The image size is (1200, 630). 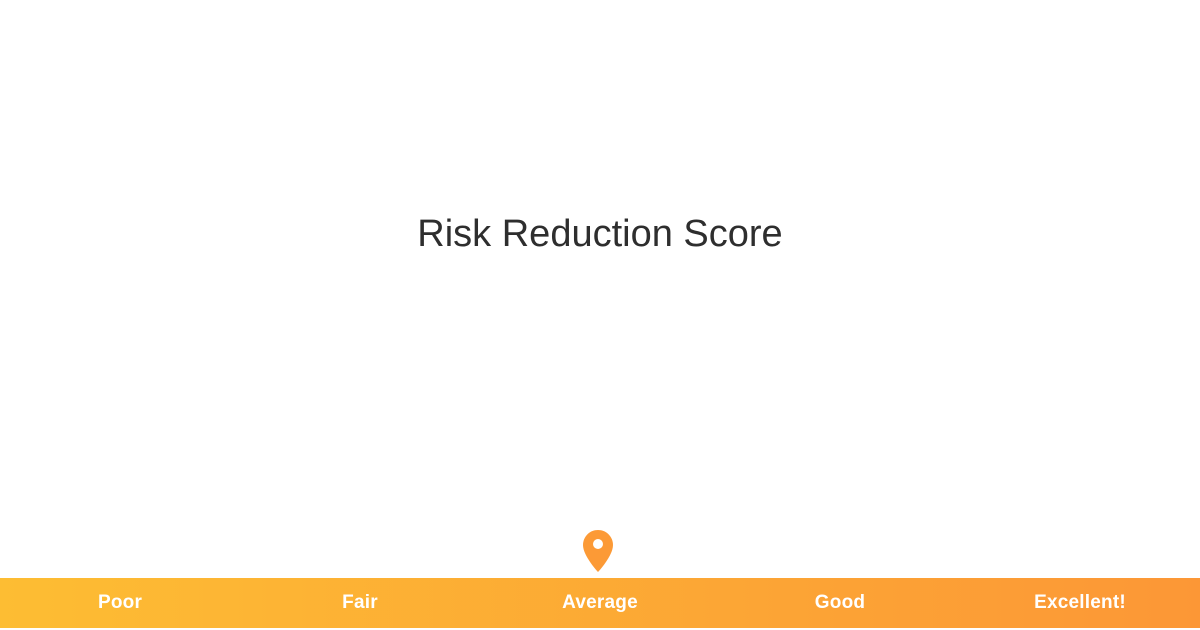 I want to click on scale-level-average: Average, so click(x=600, y=602).